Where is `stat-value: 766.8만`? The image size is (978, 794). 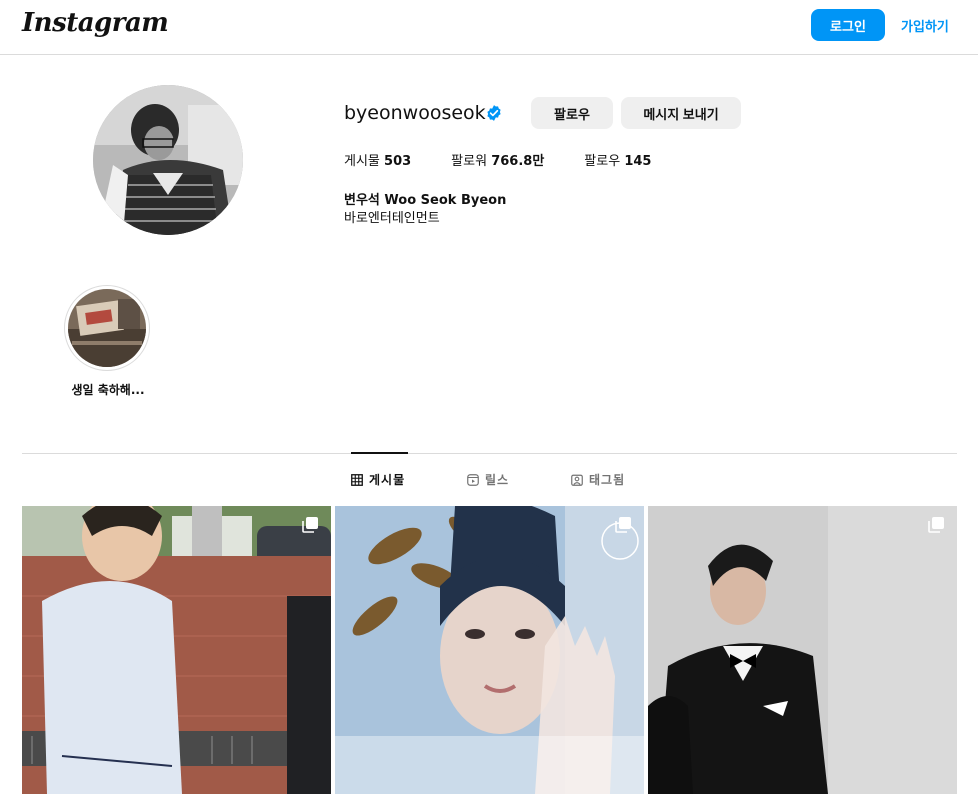 stat-value: 766.8만 is located at coordinates (518, 161).